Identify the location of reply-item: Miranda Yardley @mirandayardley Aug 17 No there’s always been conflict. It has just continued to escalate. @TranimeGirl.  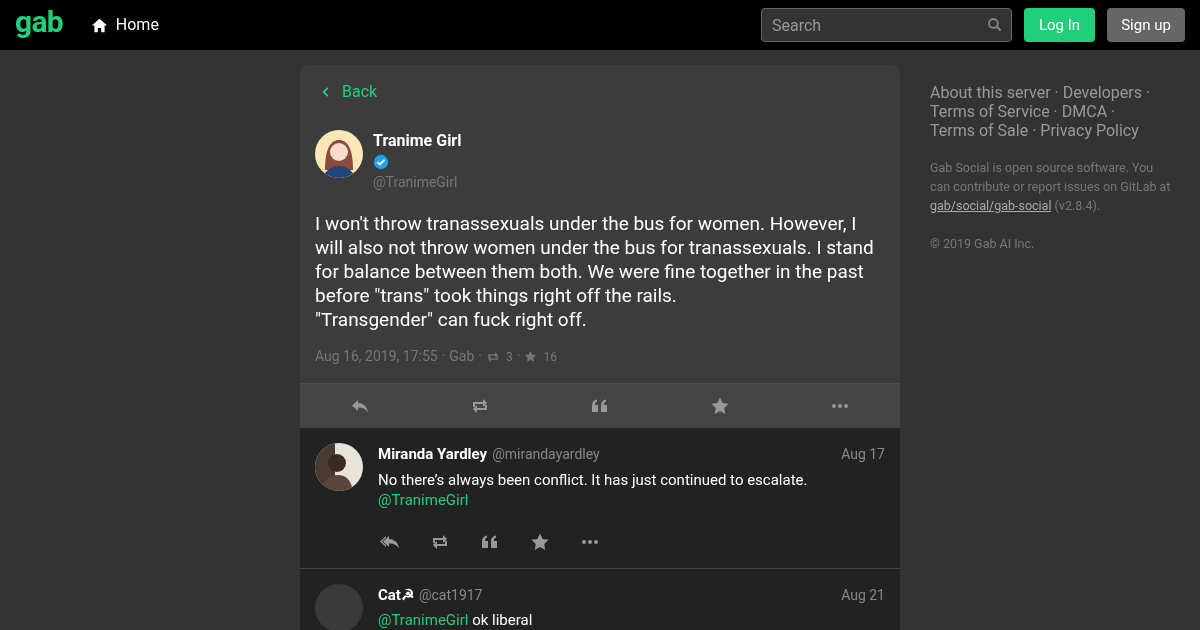
(600, 497).